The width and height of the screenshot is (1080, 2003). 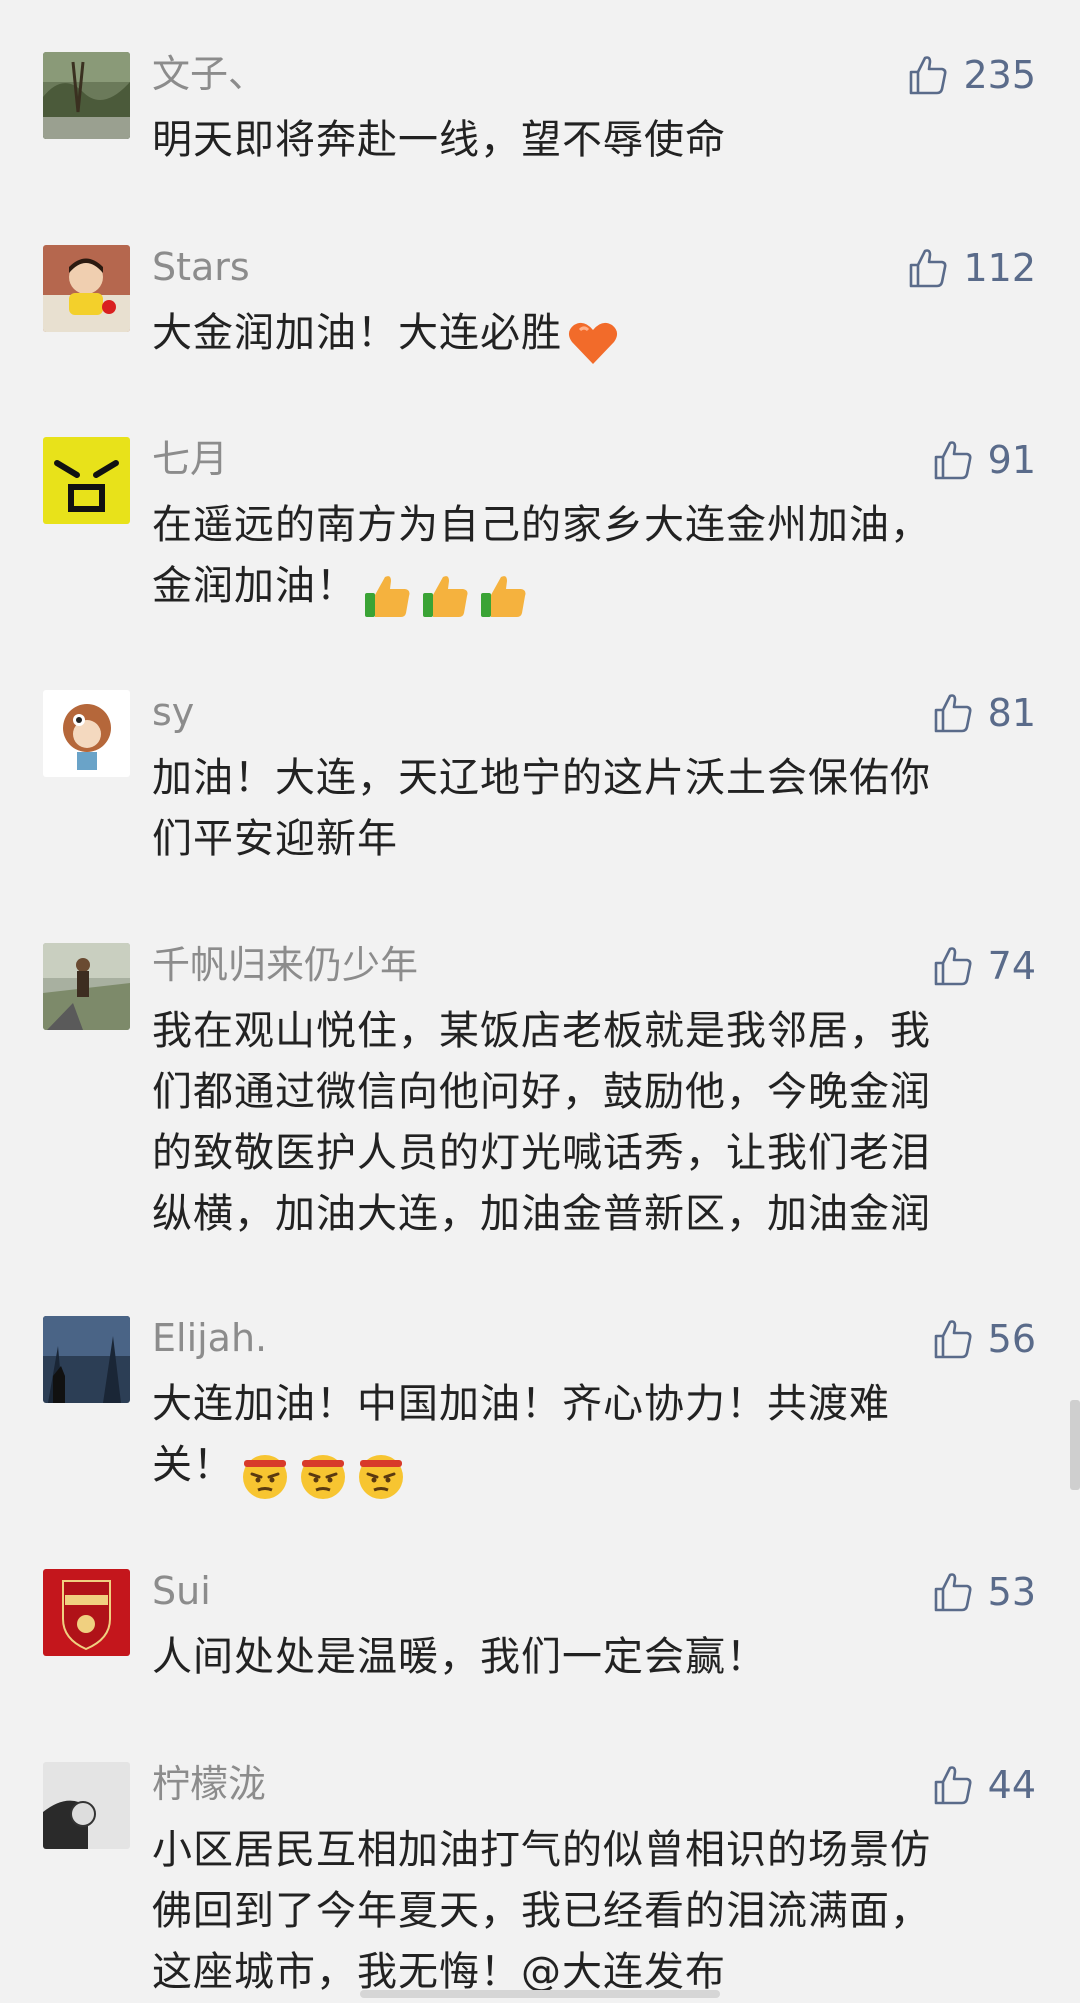 What do you see at coordinates (459, 1657) in the screenshot?
I see `comment-line: 人间处处是温暖，我们一定会赢！` at bounding box center [459, 1657].